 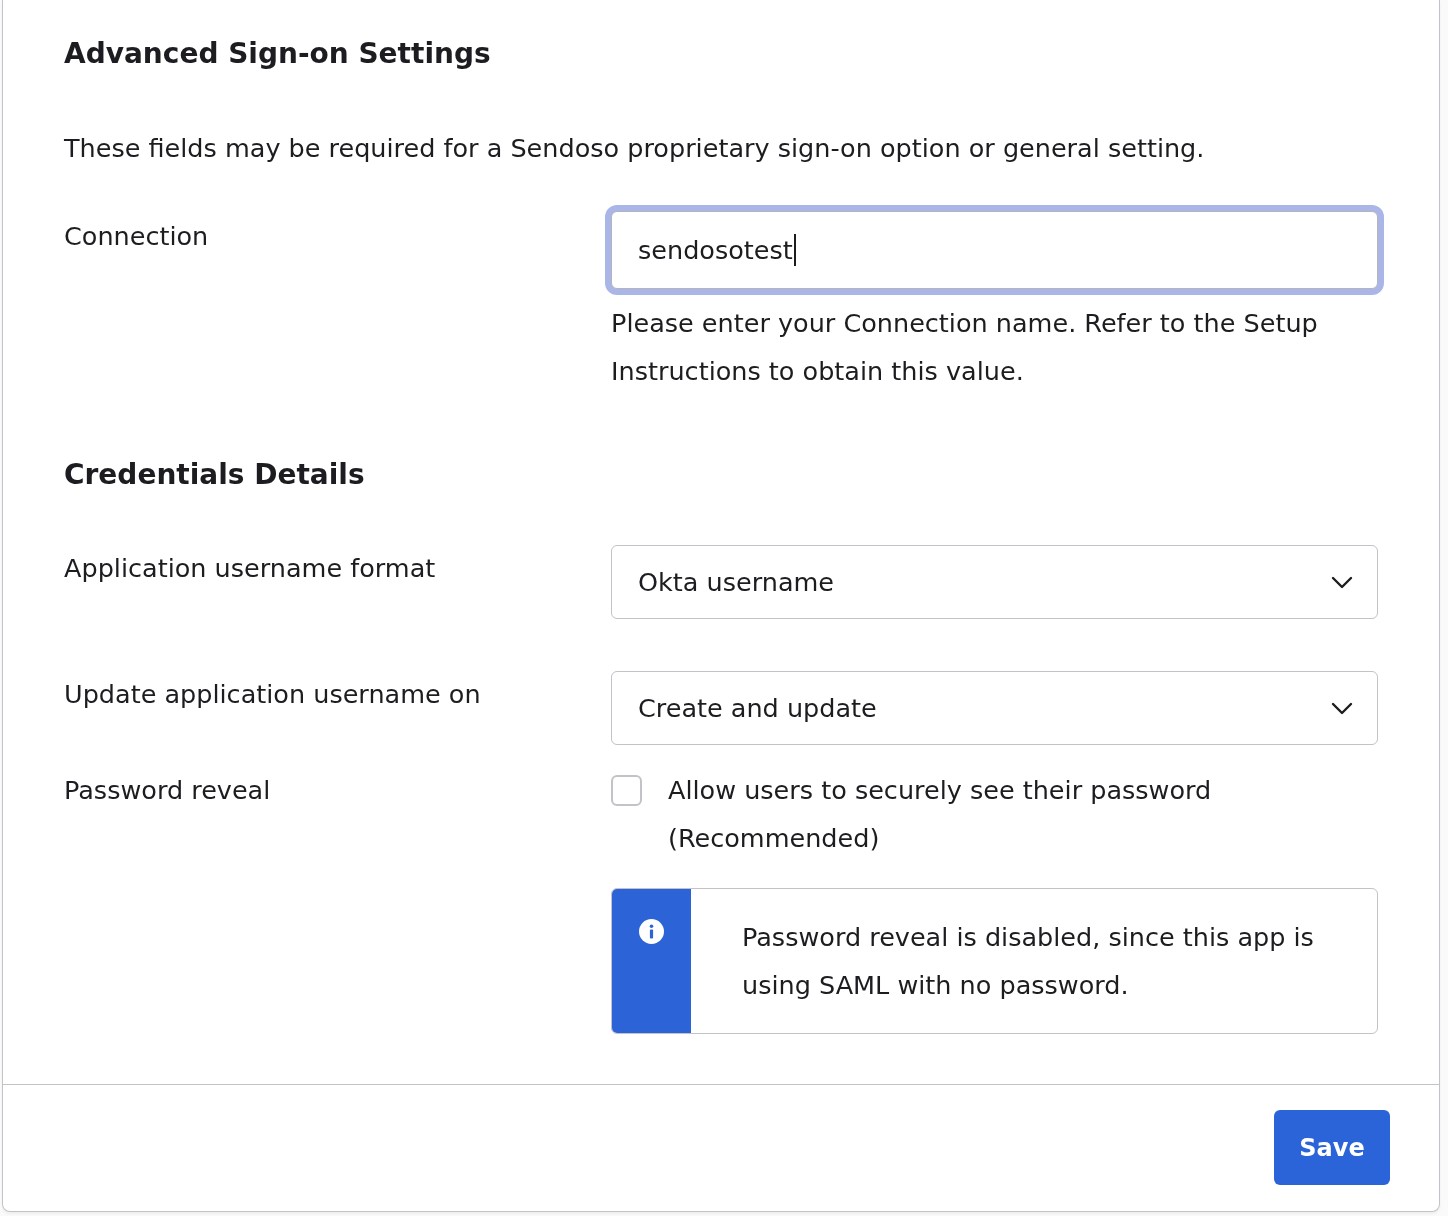 I want to click on field-label: Update application username on, so click(x=273, y=694).